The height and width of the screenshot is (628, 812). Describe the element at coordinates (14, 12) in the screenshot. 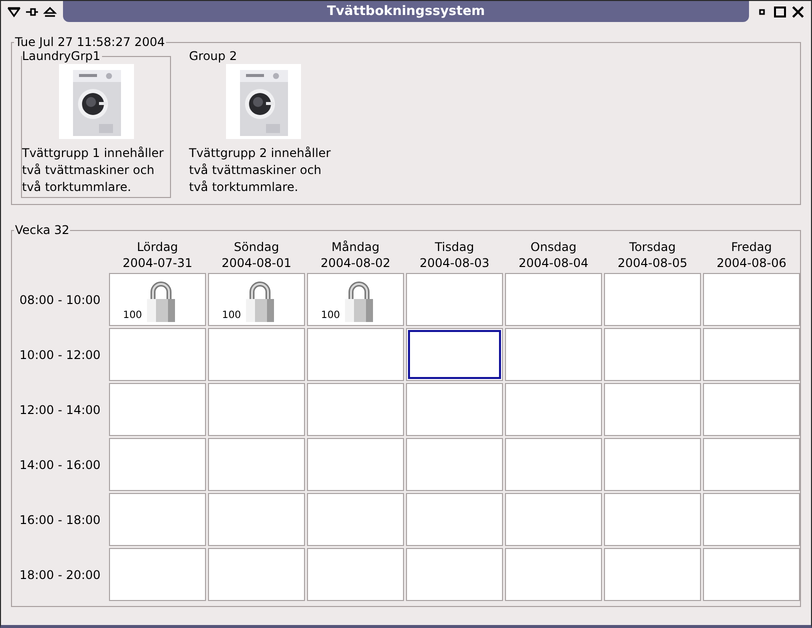

I see `menu-icon` at that location.